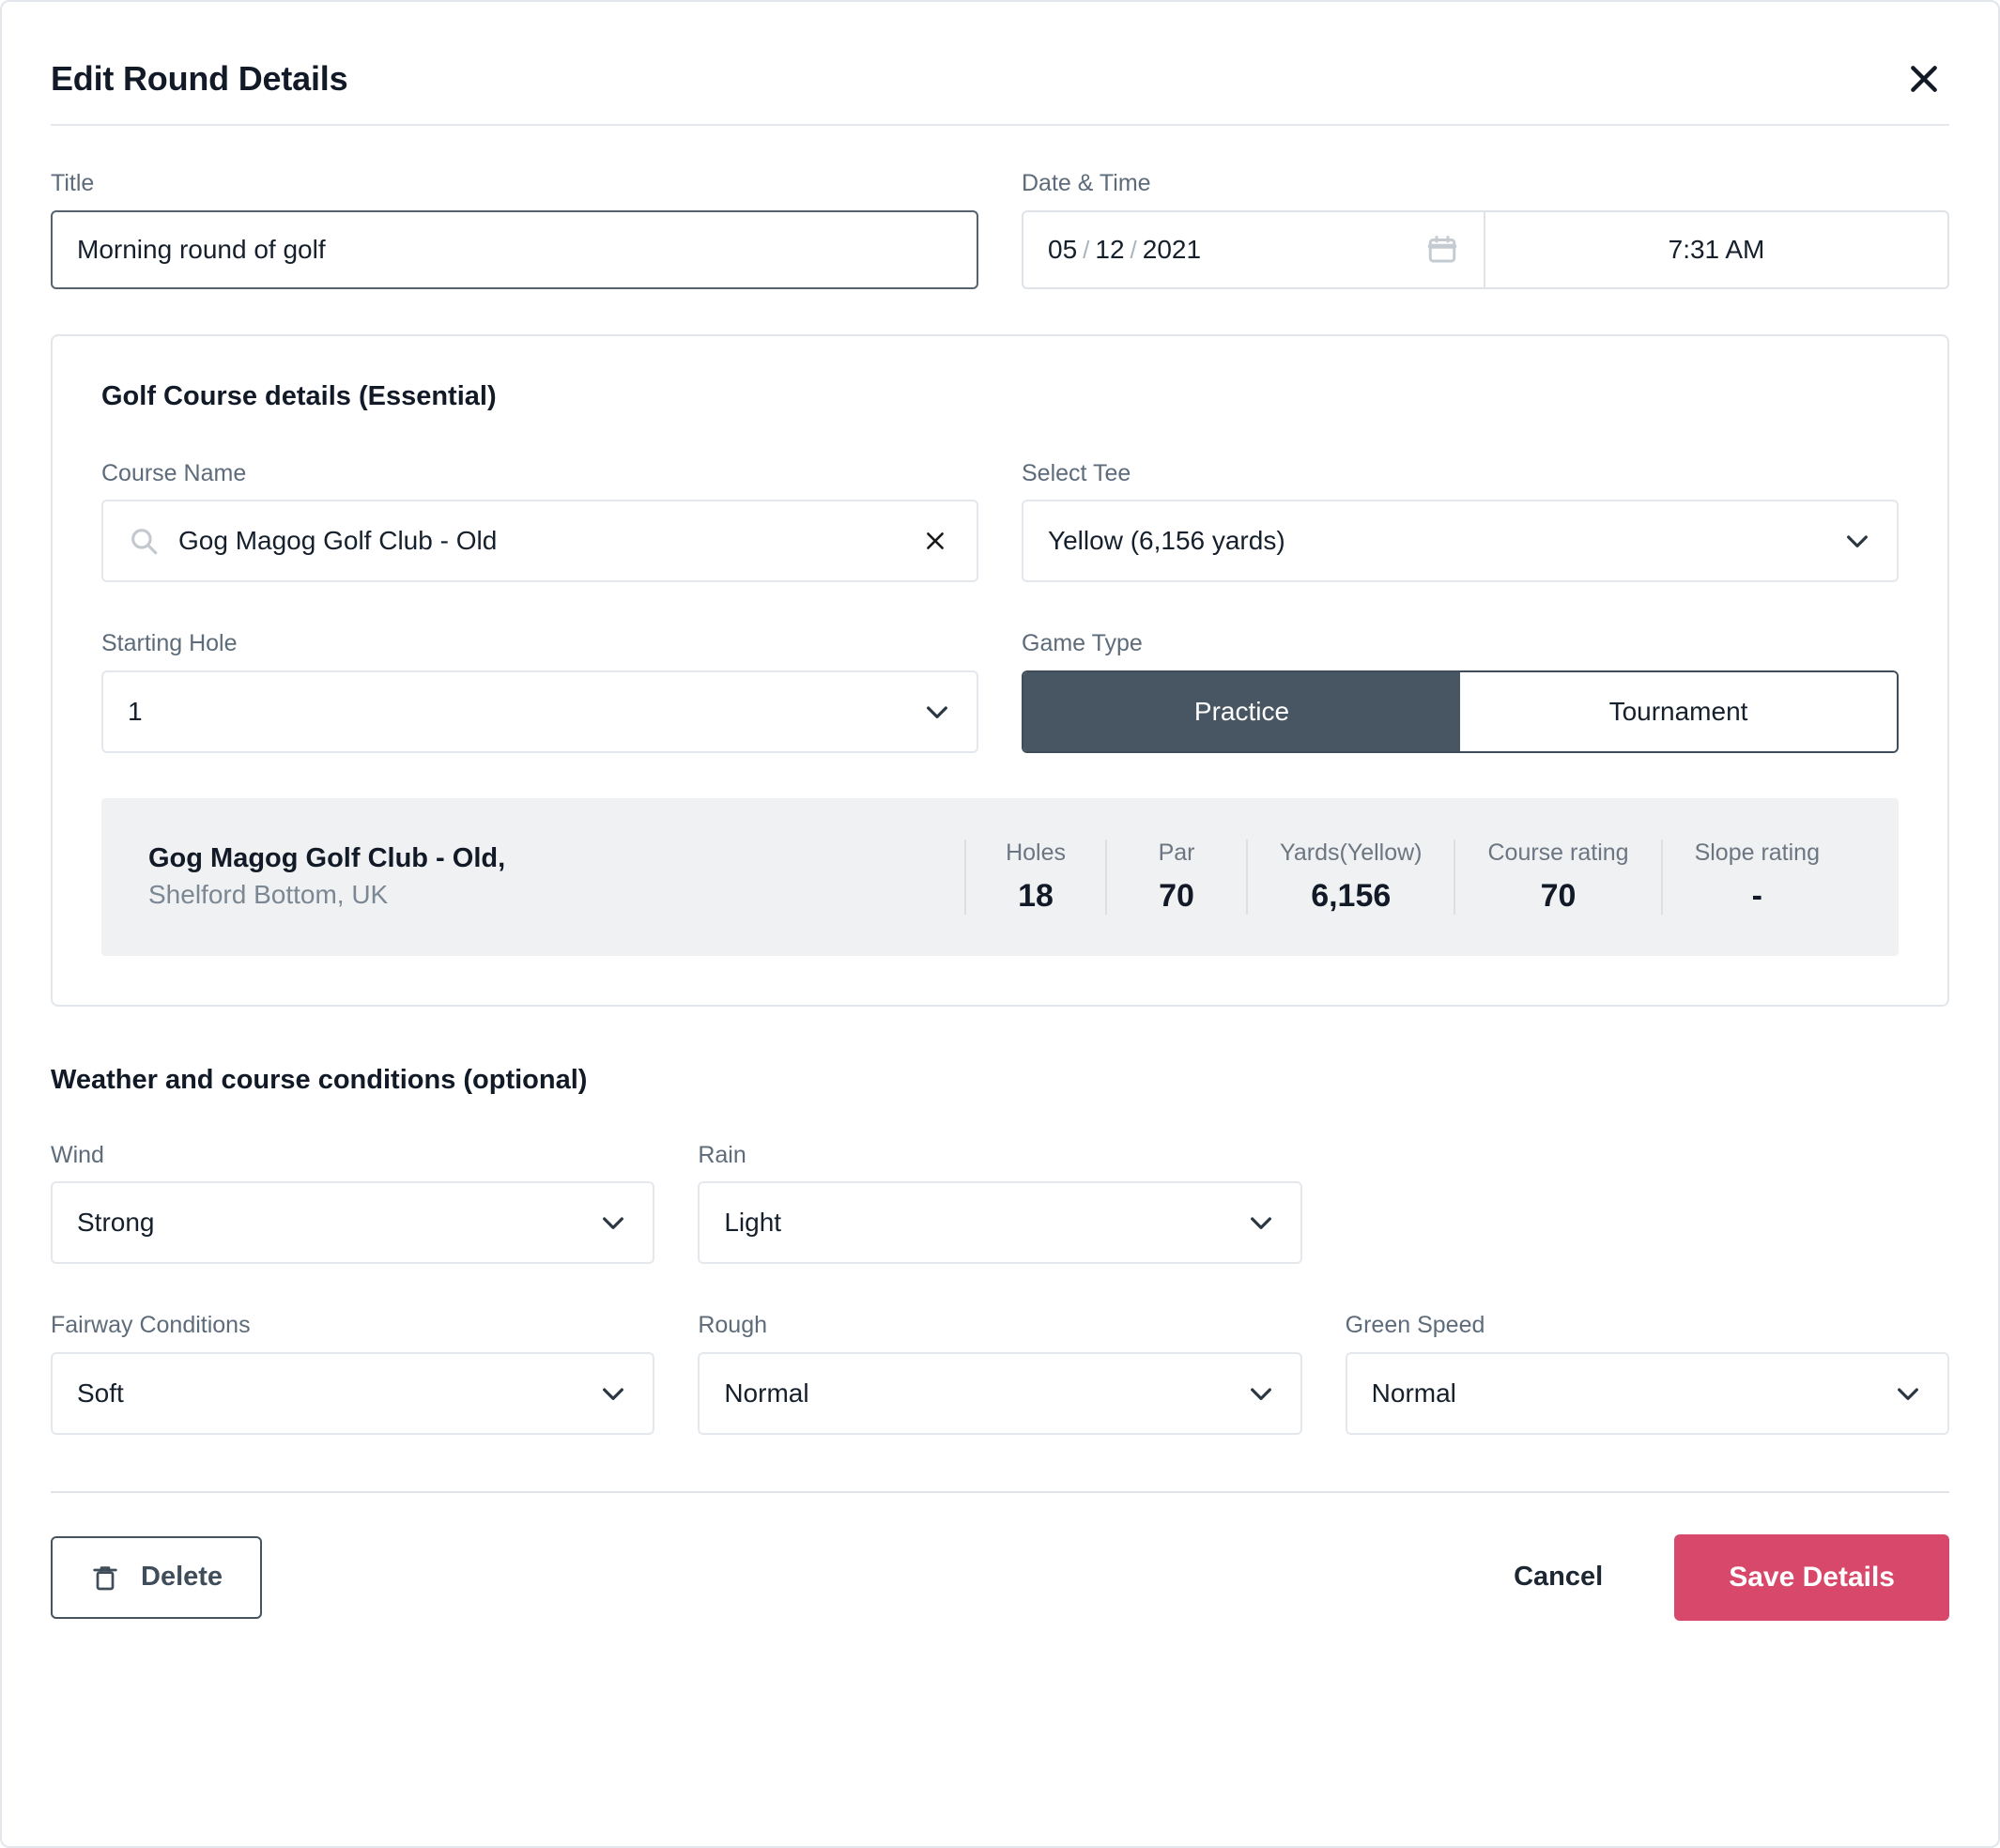 The width and height of the screenshot is (2000, 1848). What do you see at coordinates (199, 78) in the screenshot?
I see `page-title: Edit Round Details` at bounding box center [199, 78].